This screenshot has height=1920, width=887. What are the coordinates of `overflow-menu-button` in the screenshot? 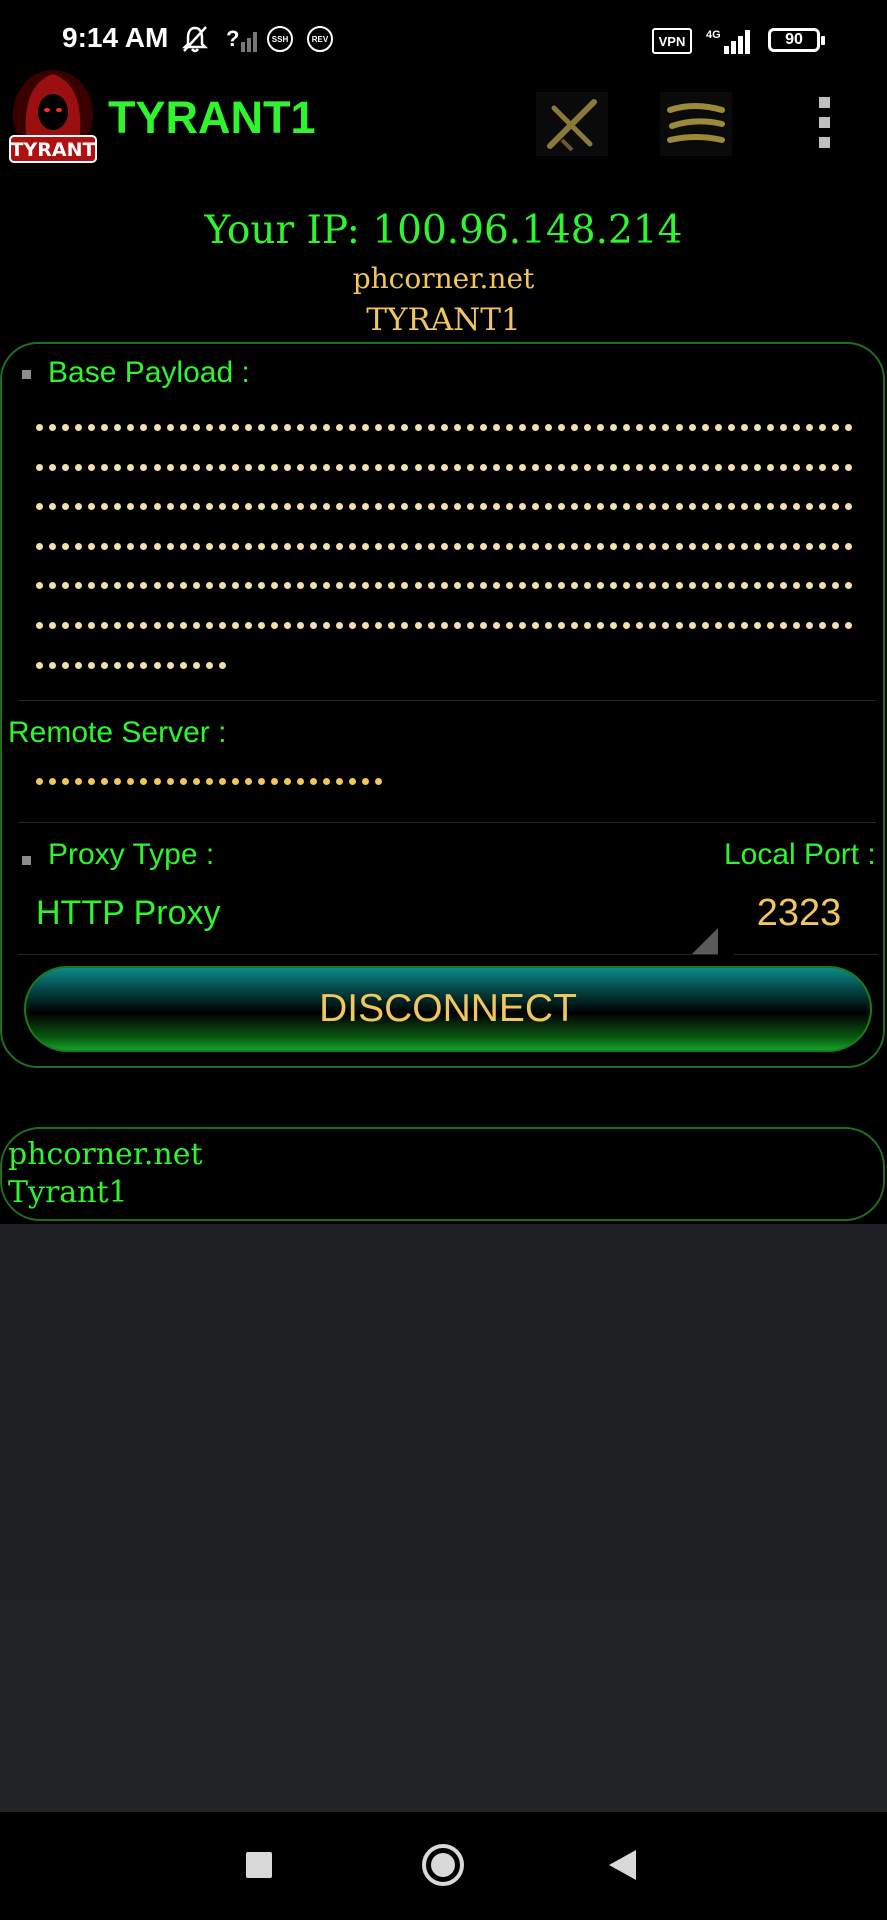 It's located at (824, 122).